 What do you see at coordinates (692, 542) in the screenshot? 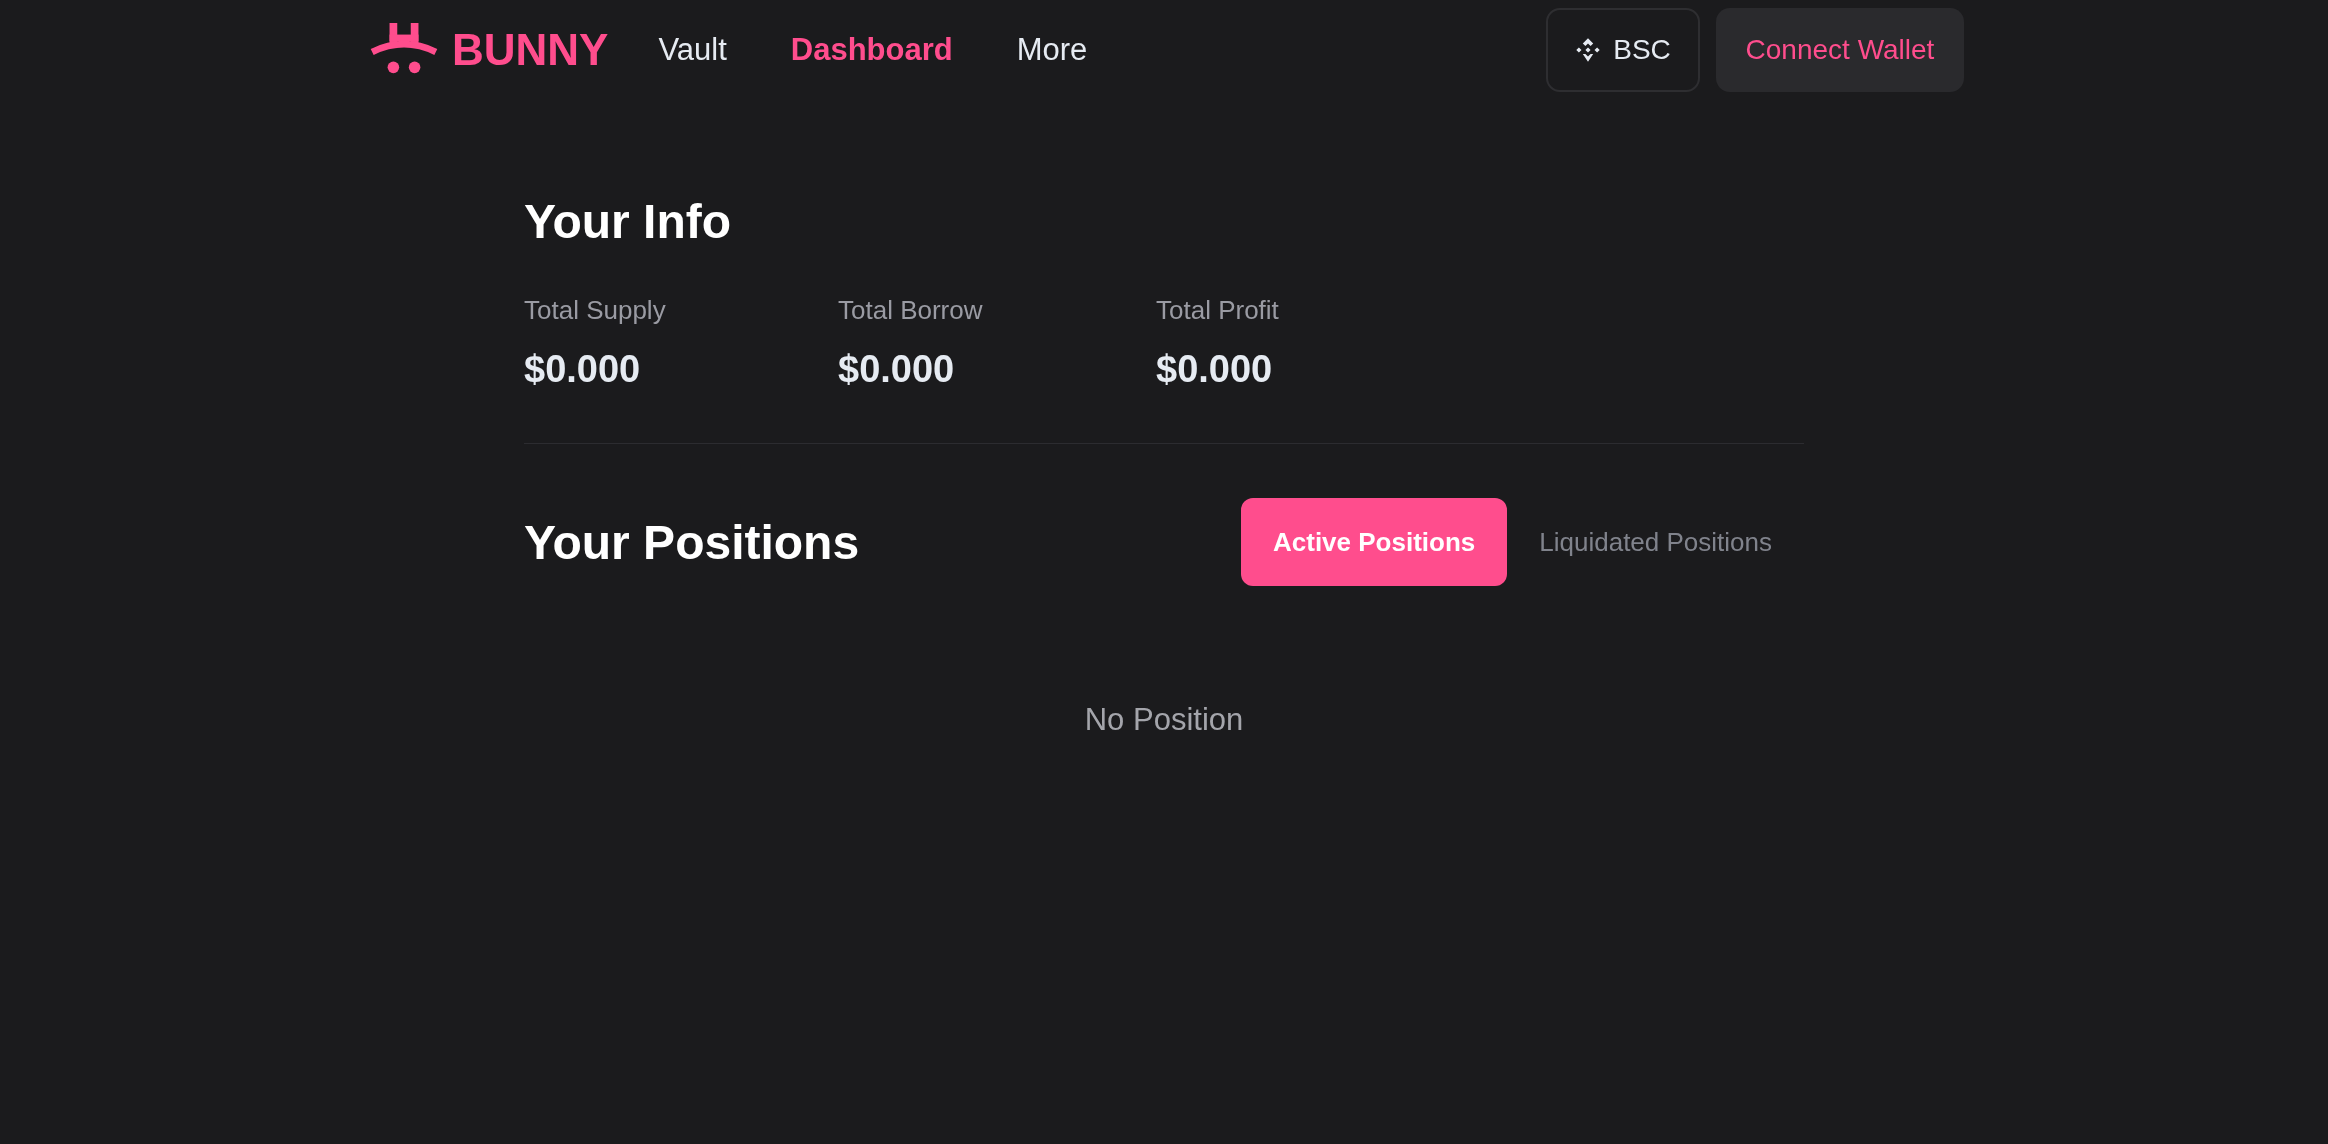
I see `section-title: Your Positions` at bounding box center [692, 542].